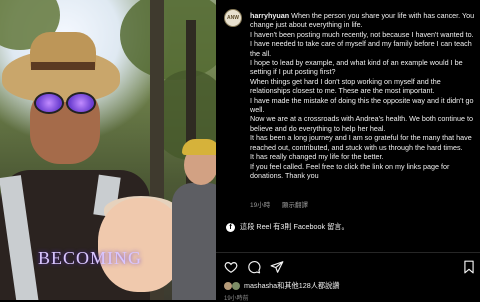 This screenshot has height=302, width=480. What do you see at coordinates (292, 285) in the screenshot?
I see `likes-text: mashasha和其他128人都說讚` at bounding box center [292, 285].